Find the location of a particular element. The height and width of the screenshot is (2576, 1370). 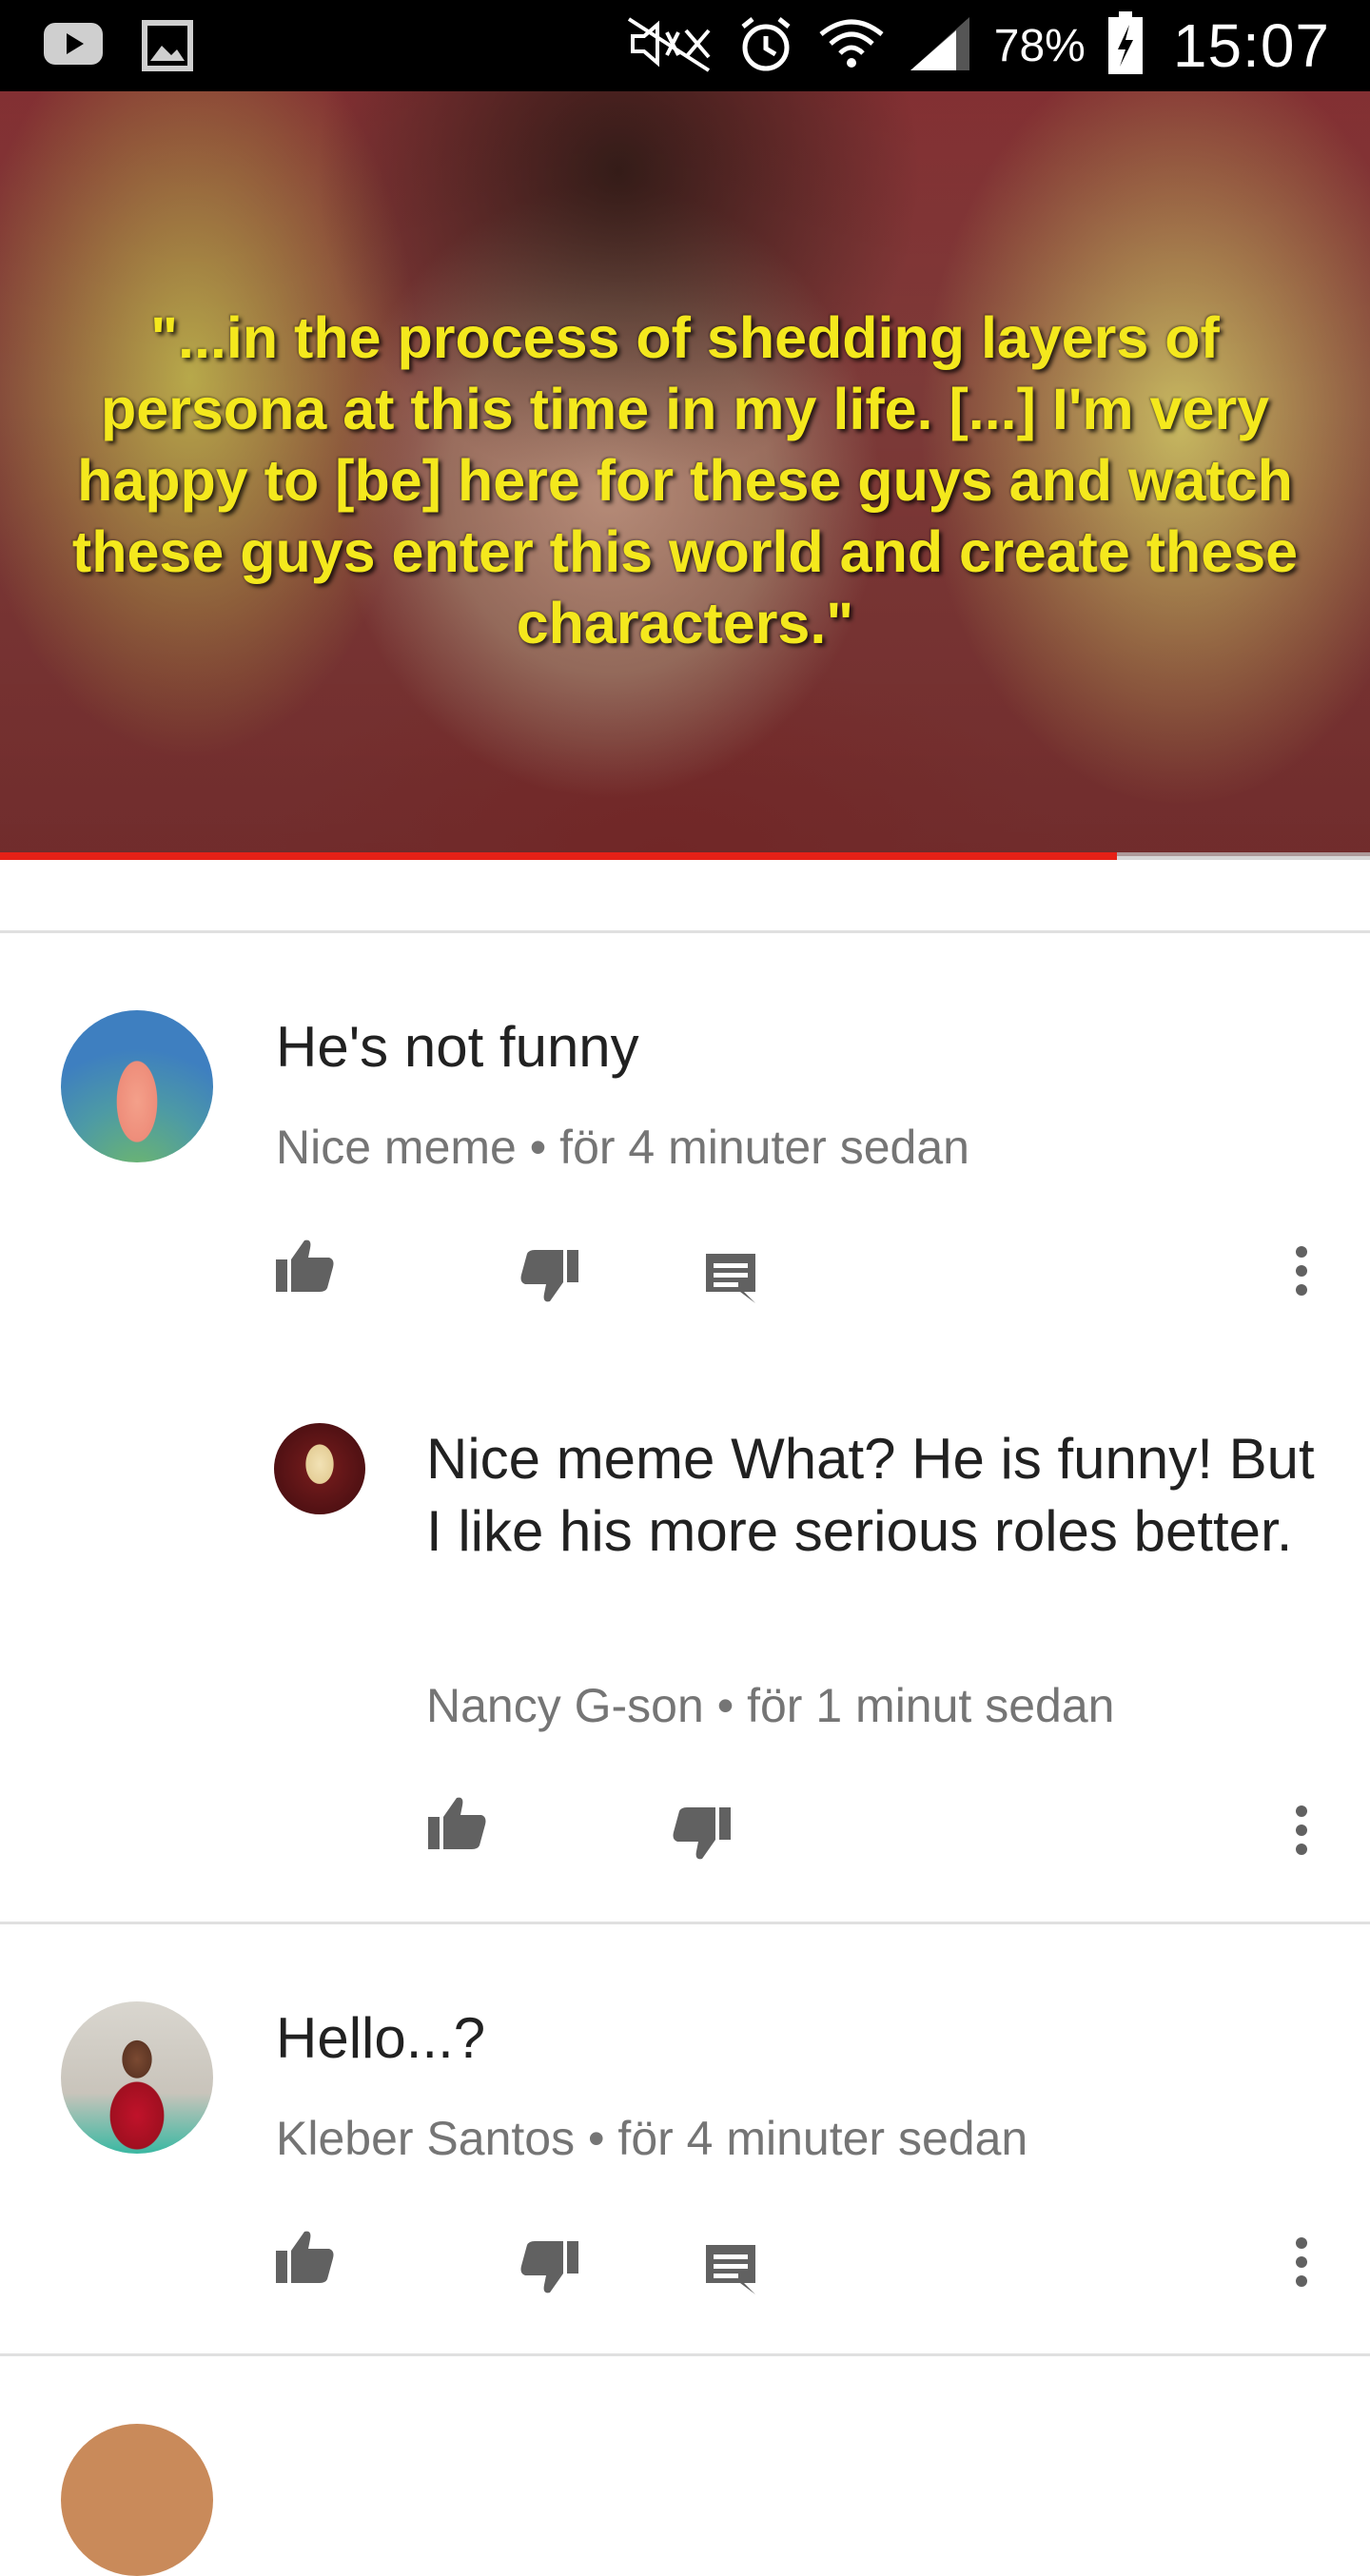

comment-author: Kleber Santos is located at coordinates (425, 2138).